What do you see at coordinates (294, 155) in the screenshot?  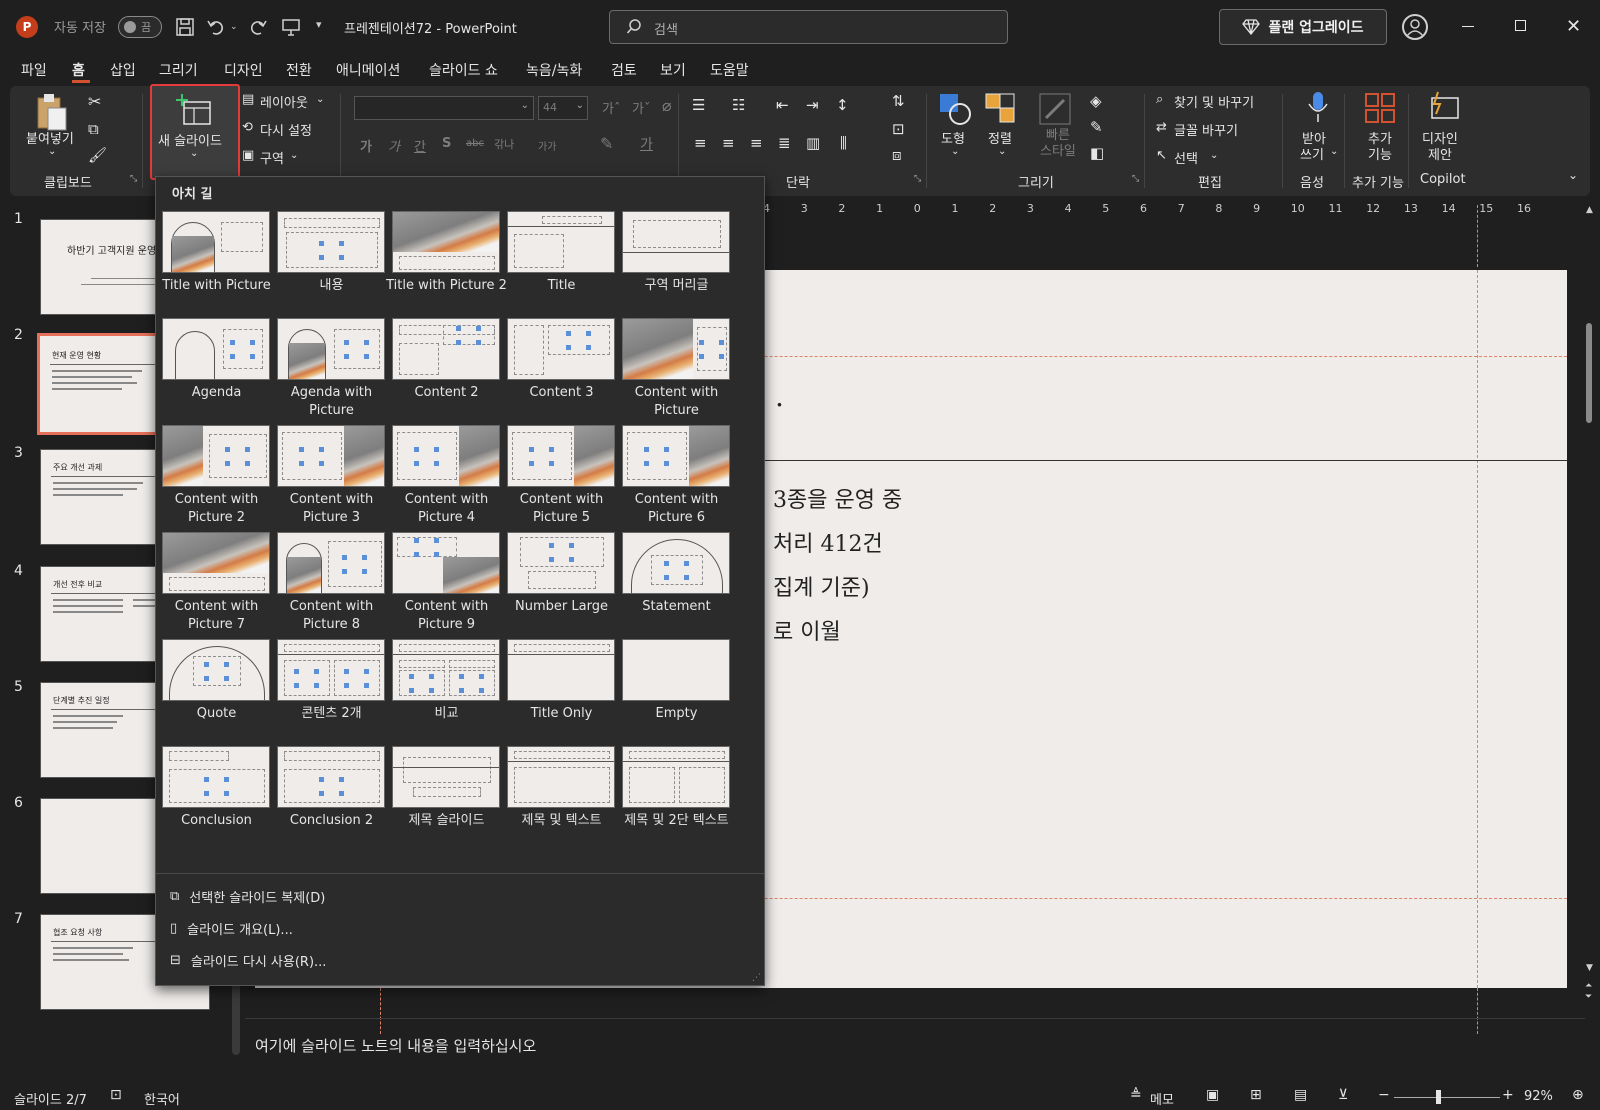 I see `section-dropdown-icon: ⌄` at bounding box center [294, 155].